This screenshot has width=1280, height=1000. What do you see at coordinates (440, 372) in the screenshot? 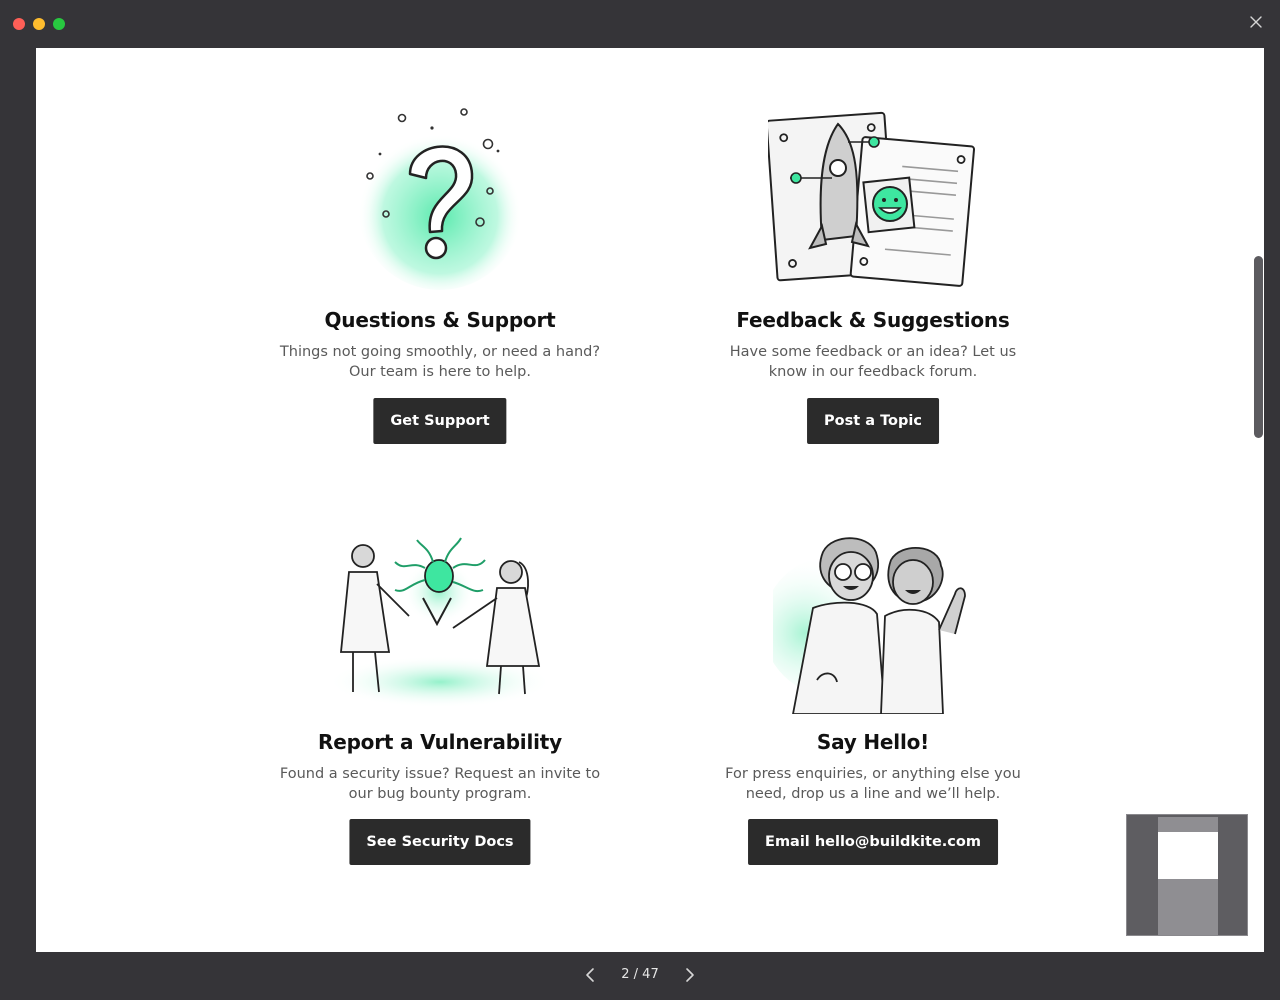
I see `support-desc-line2: Our team is here to help.` at bounding box center [440, 372].